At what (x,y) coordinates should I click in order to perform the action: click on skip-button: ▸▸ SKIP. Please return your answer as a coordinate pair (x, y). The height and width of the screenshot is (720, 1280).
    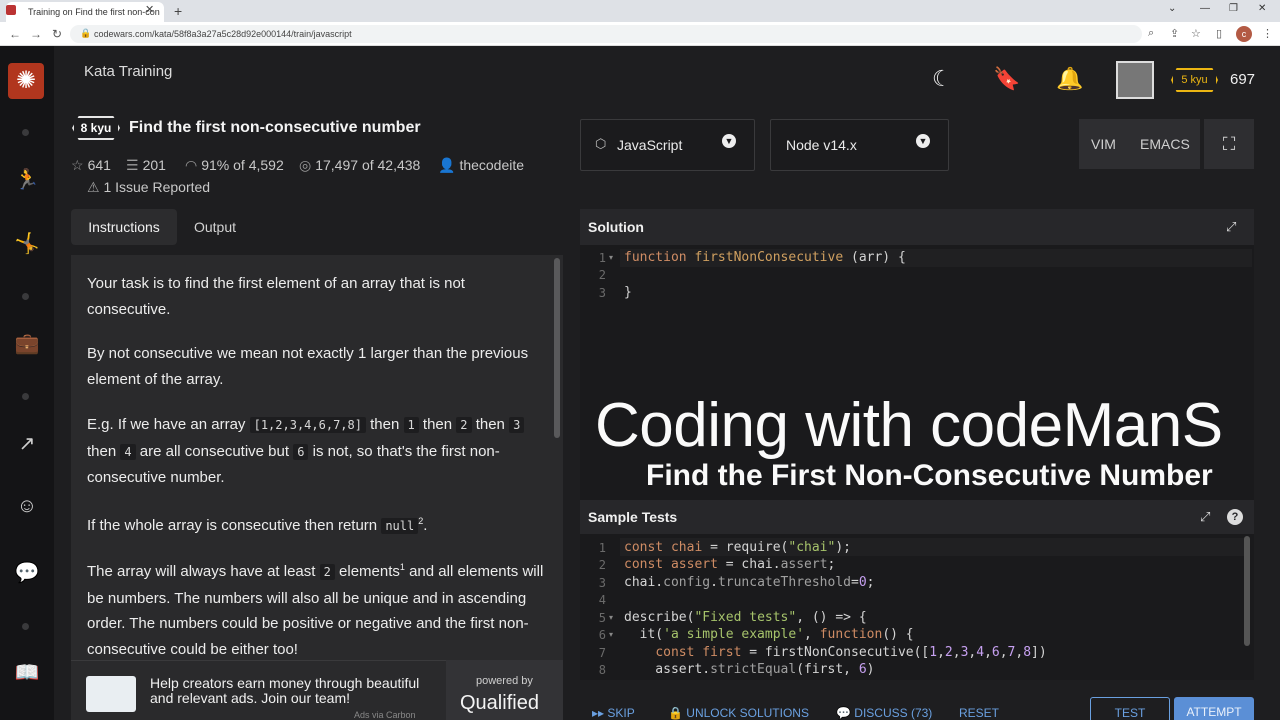
    Looking at the image, I should click on (613, 713).